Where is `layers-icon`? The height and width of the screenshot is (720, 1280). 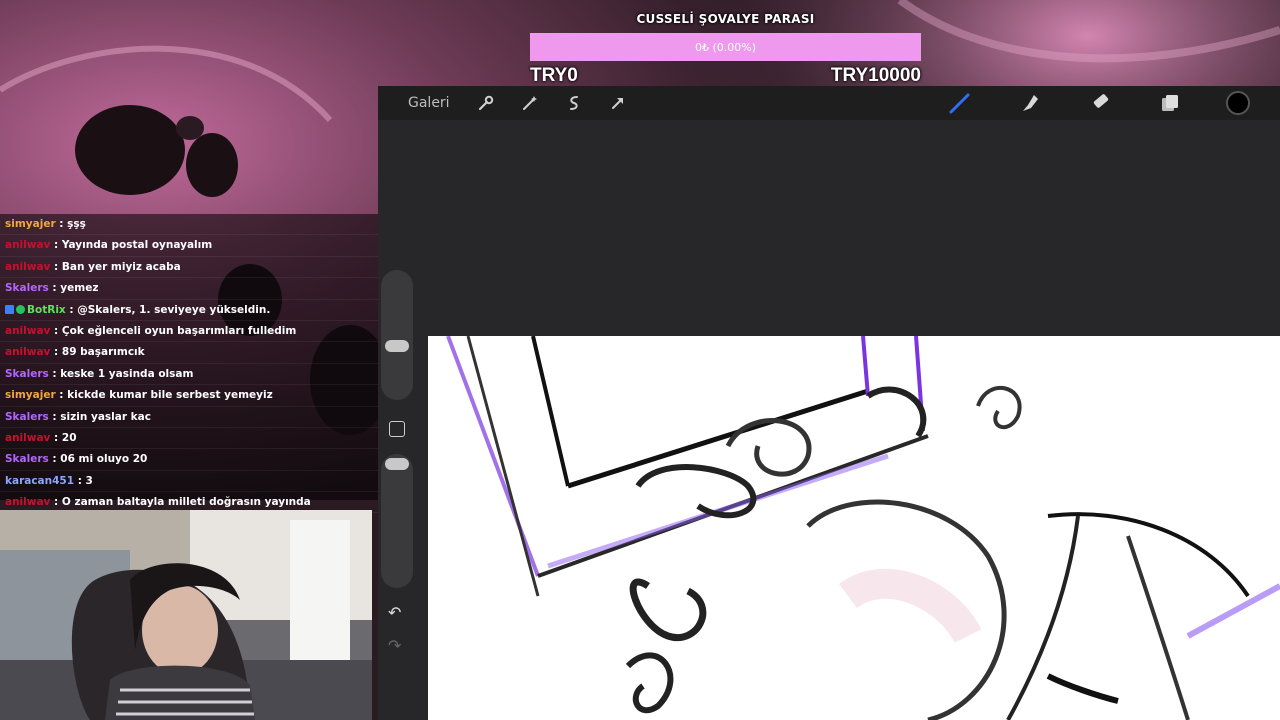
layers-icon is located at coordinates (1170, 103).